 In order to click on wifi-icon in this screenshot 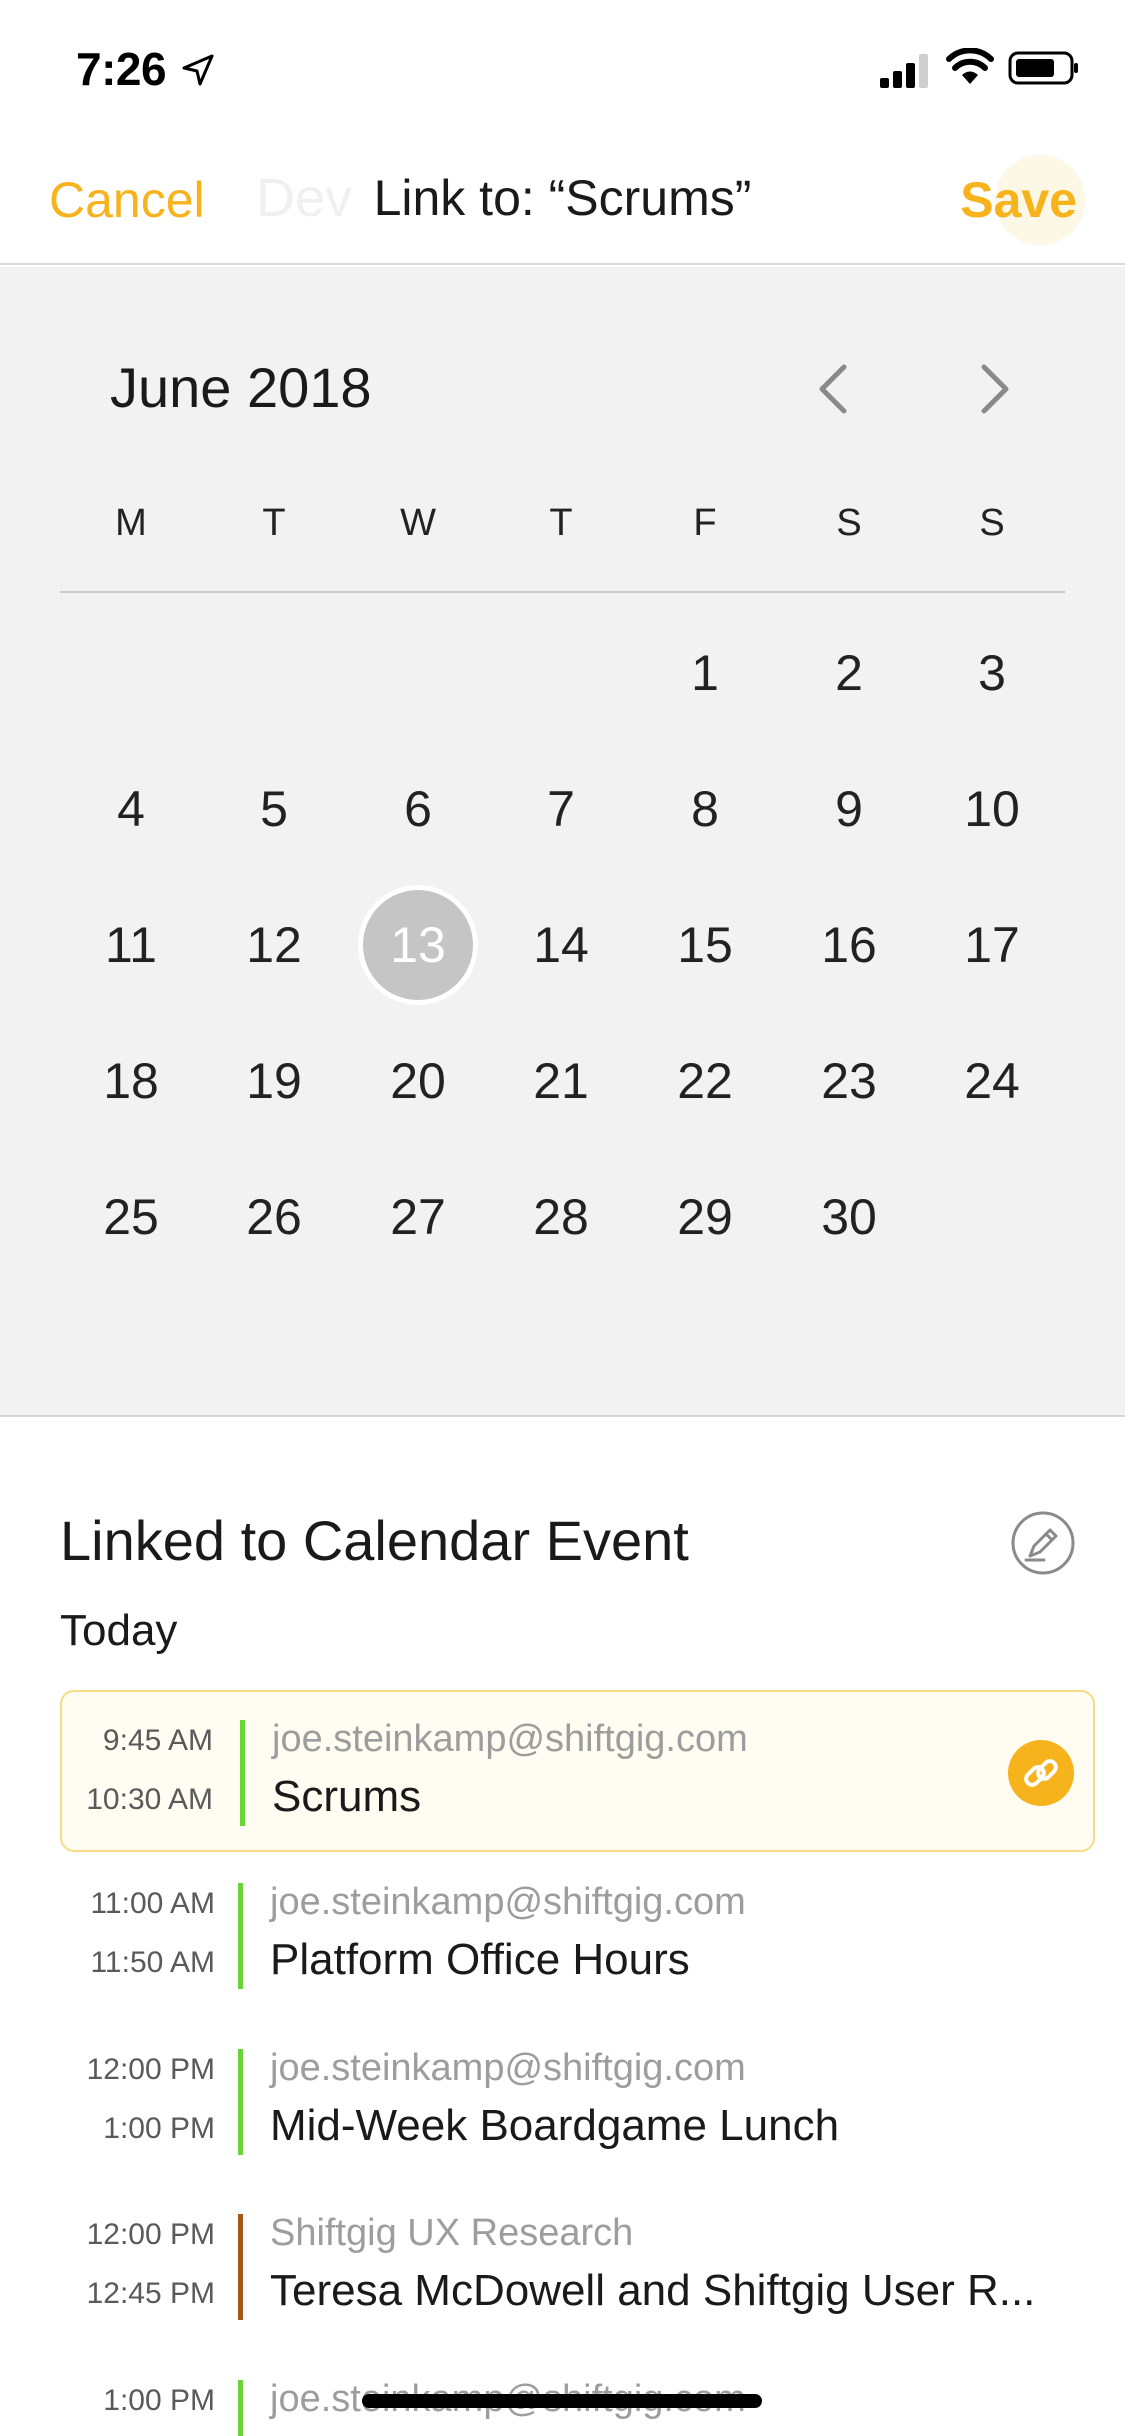, I will do `click(970, 66)`.